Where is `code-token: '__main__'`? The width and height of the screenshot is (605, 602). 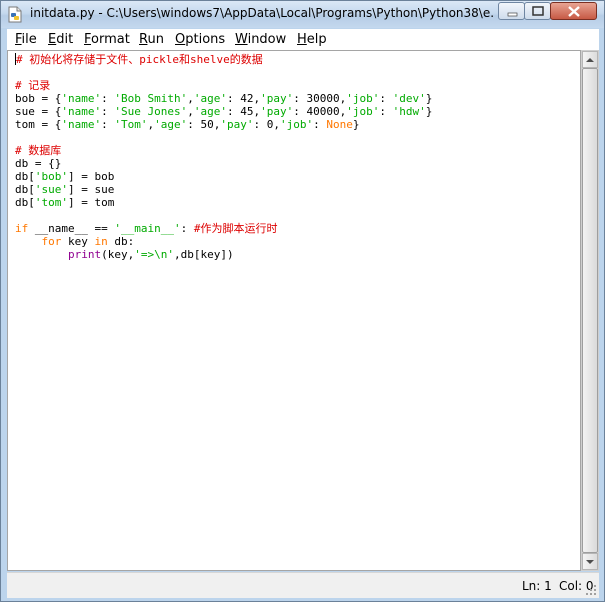
code-token: '__main__' is located at coordinates (147, 228).